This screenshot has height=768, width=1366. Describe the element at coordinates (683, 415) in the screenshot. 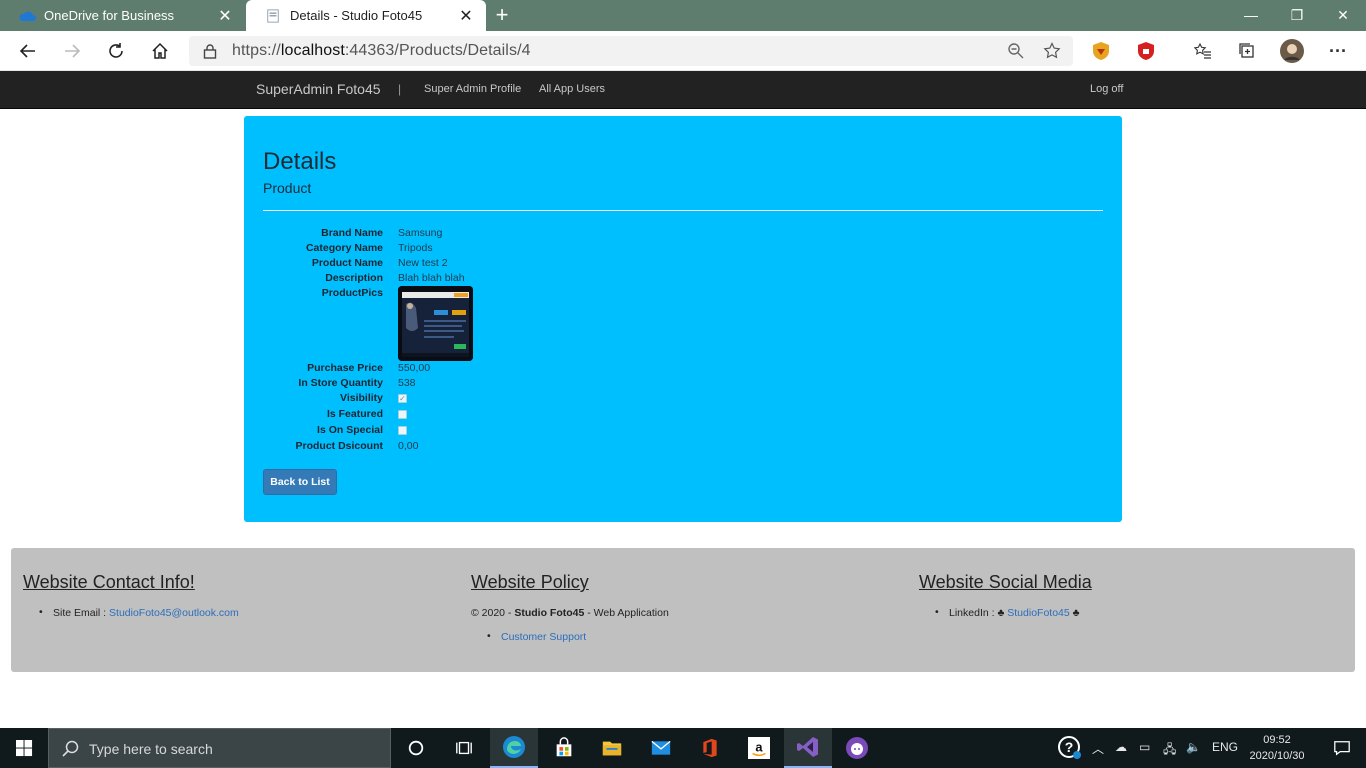

I see `field-is-featured: Is Featured` at that location.